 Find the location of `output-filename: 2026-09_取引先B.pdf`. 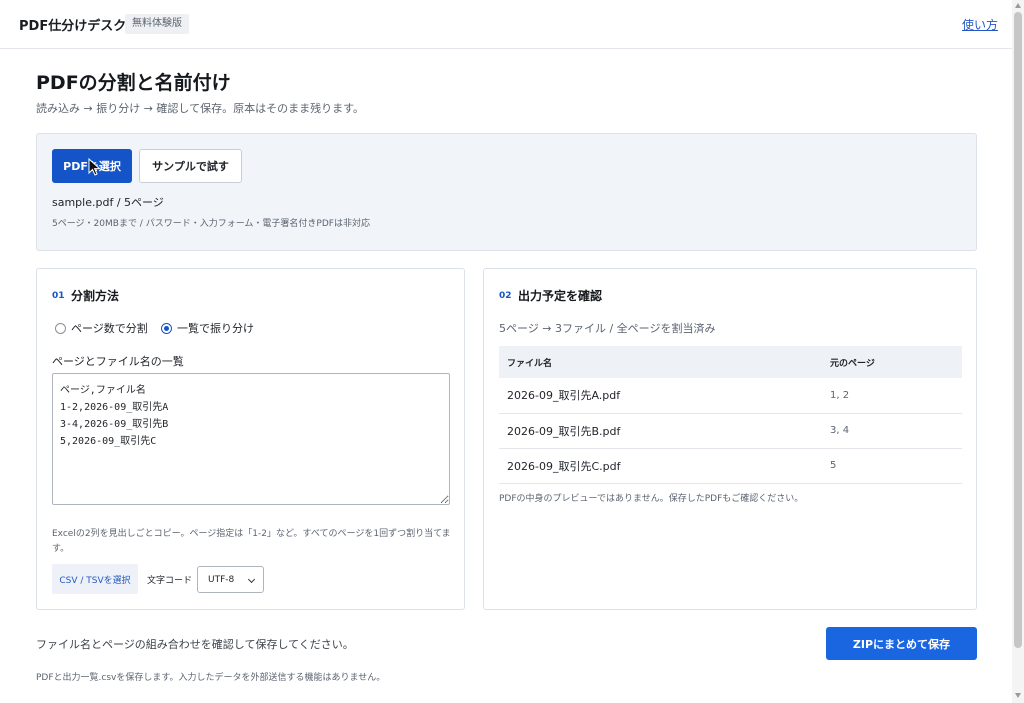

output-filename: 2026-09_取引先B.pdf is located at coordinates (660, 431).